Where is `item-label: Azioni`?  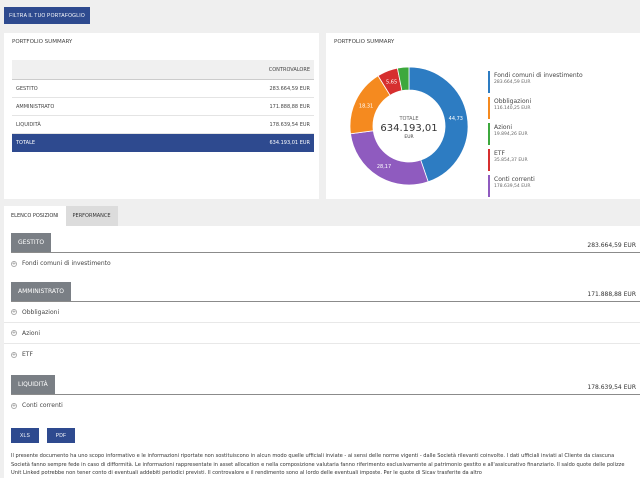 item-label: Azioni is located at coordinates (31, 333).